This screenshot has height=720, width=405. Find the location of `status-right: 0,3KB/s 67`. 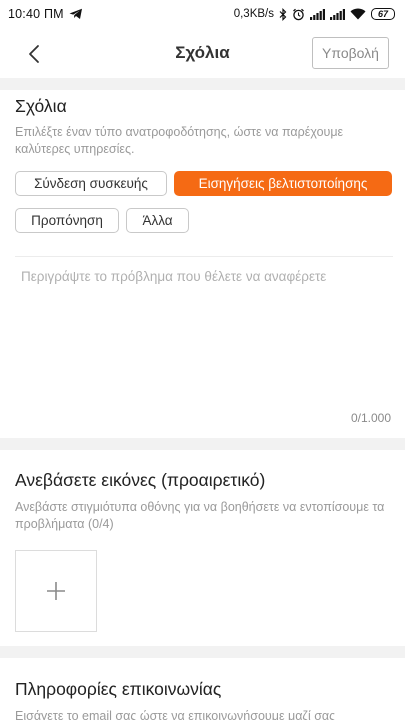

status-right: 0,3KB/s 67 is located at coordinates (314, 14).